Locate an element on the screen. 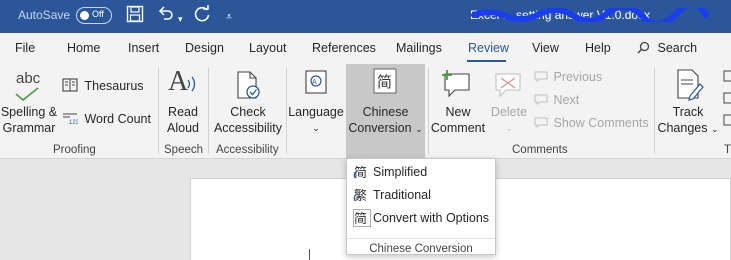 This screenshot has width=731, height=260. redo-icon is located at coordinates (202, 17).